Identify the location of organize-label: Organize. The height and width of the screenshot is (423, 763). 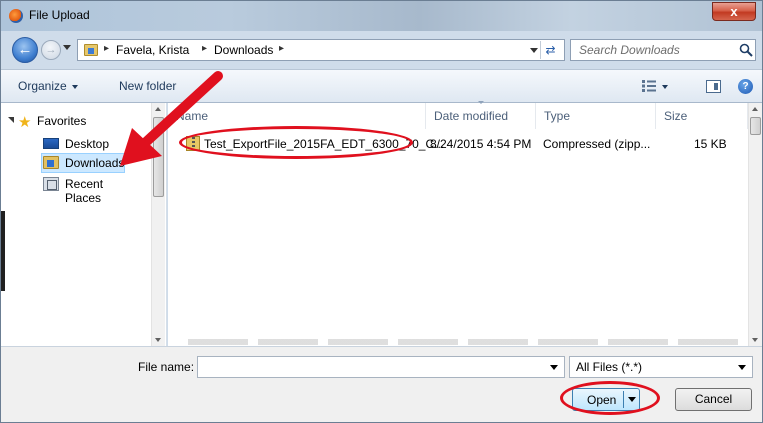
(42, 86).